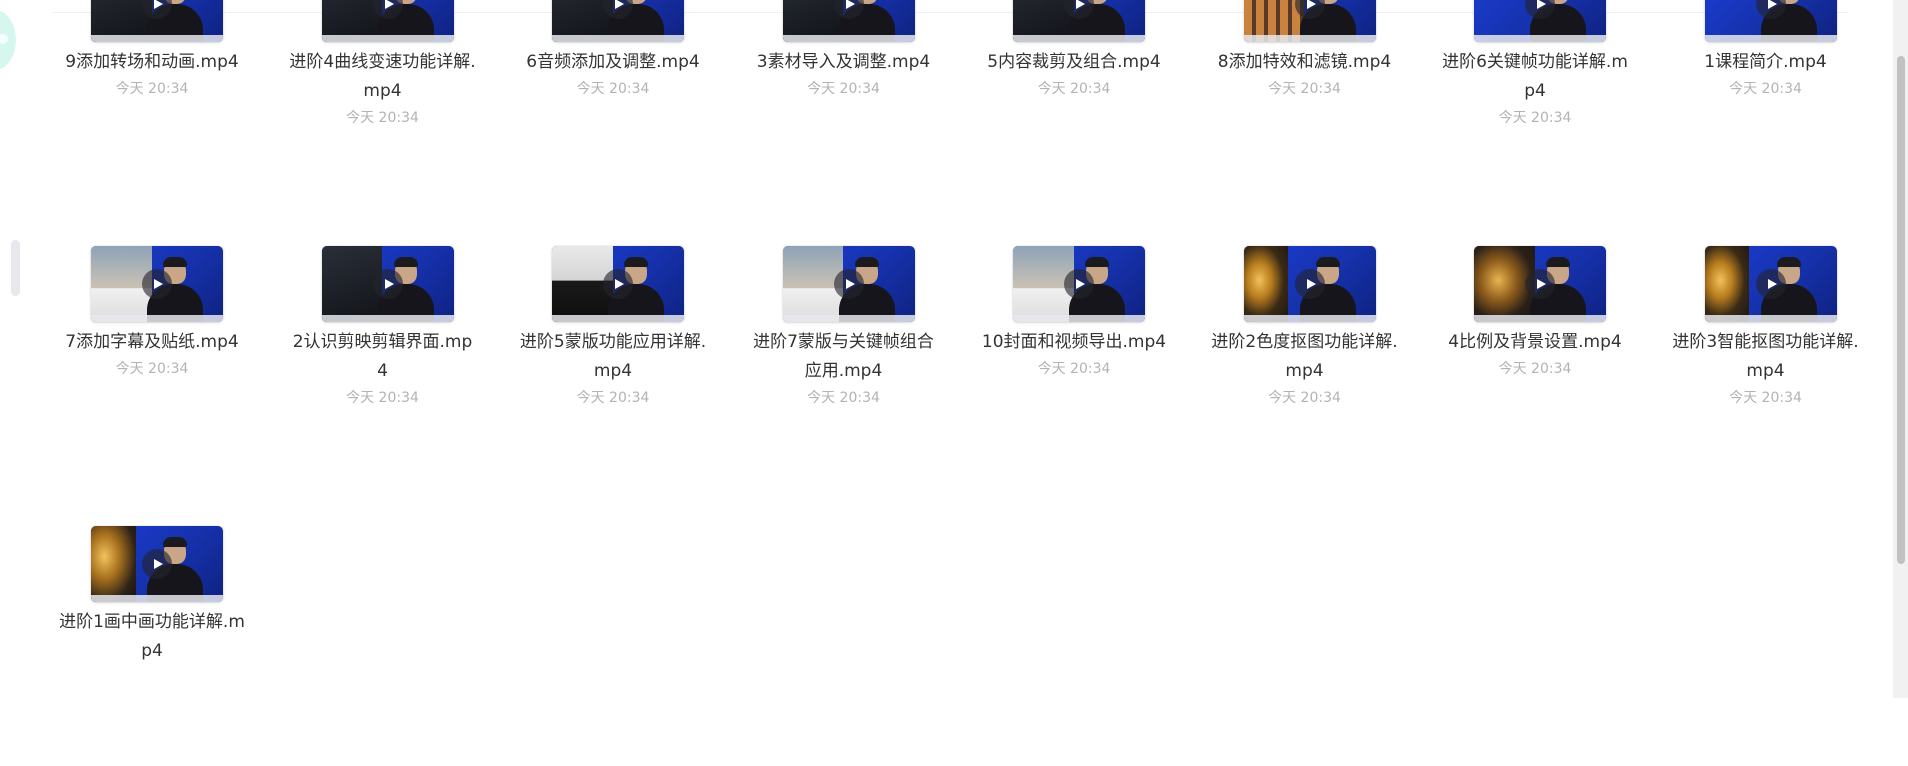 Image resolution: width=1908 pixels, height=766 pixels. I want to click on file-item: 10封面和视频导出.mp4 今天 20:34, so click(1074, 366).